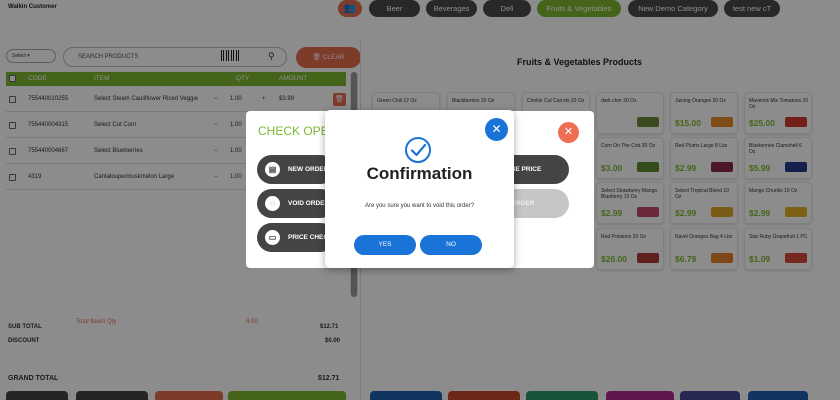 This screenshot has width=840, height=400. Describe the element at coordinates (496, 129) in the screenshot. I see `confirmation-close-icon: ✕` at that location.